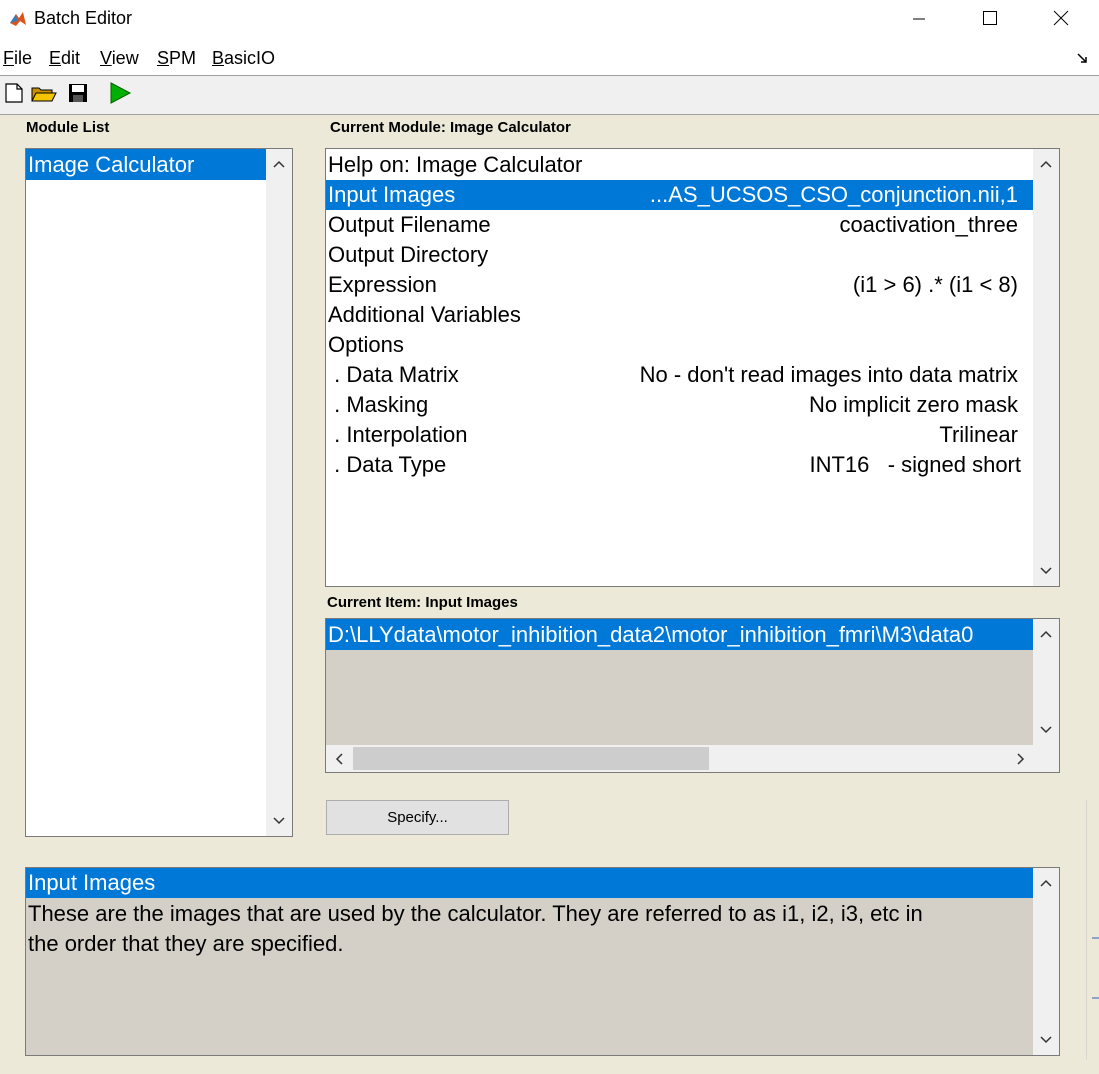 The image size is (1099, 1074). What do you see at coordinates (1082, 59) in the screenshot?
I see `dock-arrow-icon` at bounding box center [1082, 59].